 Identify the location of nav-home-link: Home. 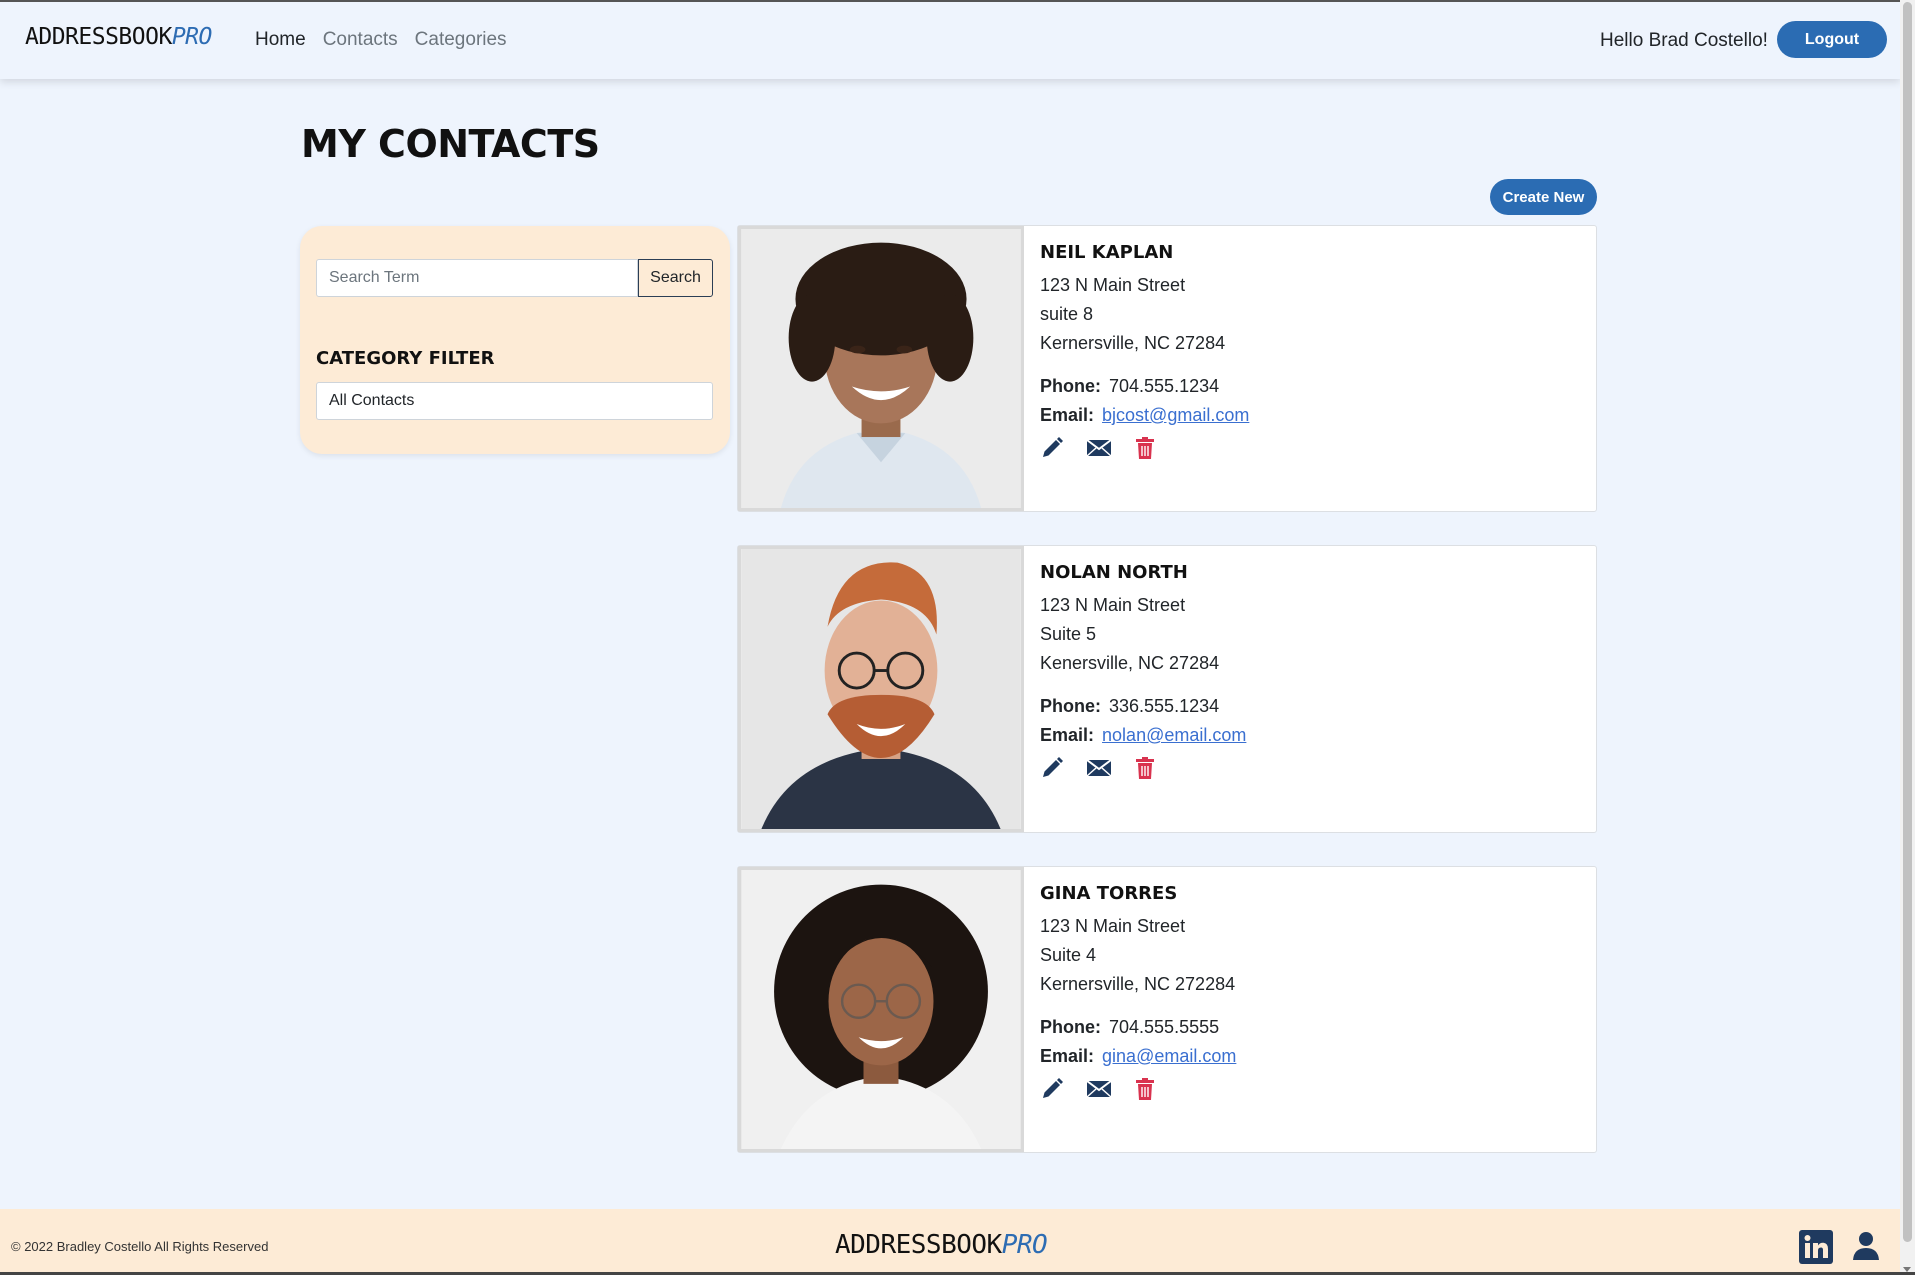
(280, 40).